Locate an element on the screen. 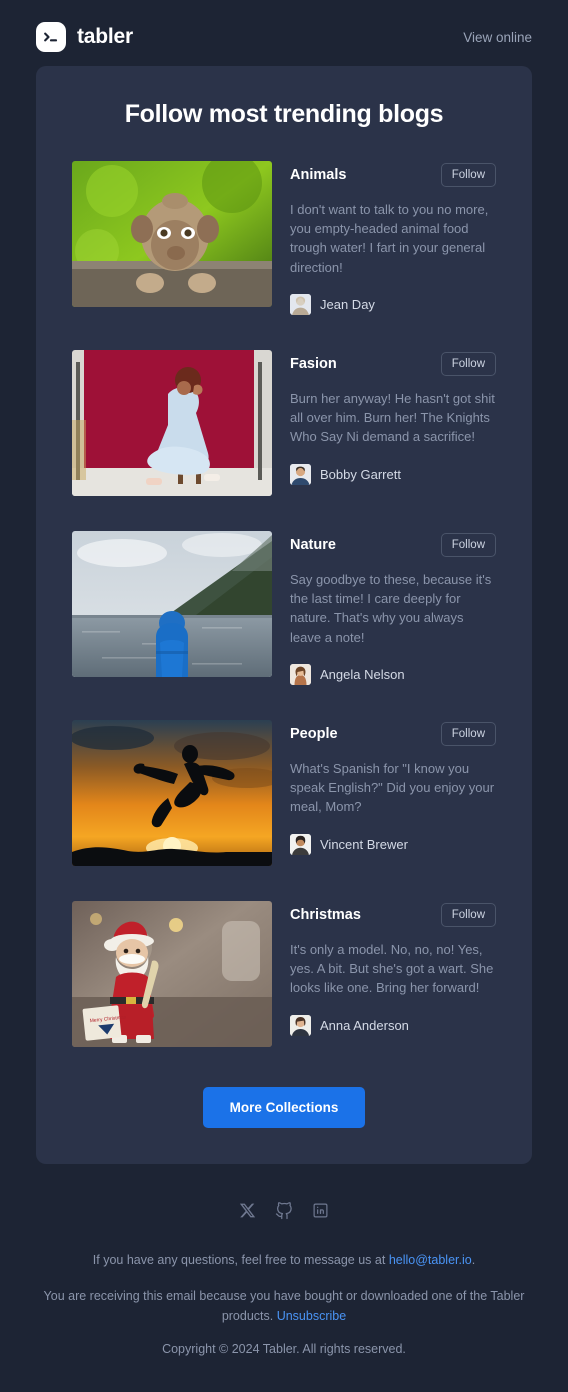 The width and height of the screenshot is (568, 1392). blog-head: Fasion Follow is located at coordinates (393, 363).